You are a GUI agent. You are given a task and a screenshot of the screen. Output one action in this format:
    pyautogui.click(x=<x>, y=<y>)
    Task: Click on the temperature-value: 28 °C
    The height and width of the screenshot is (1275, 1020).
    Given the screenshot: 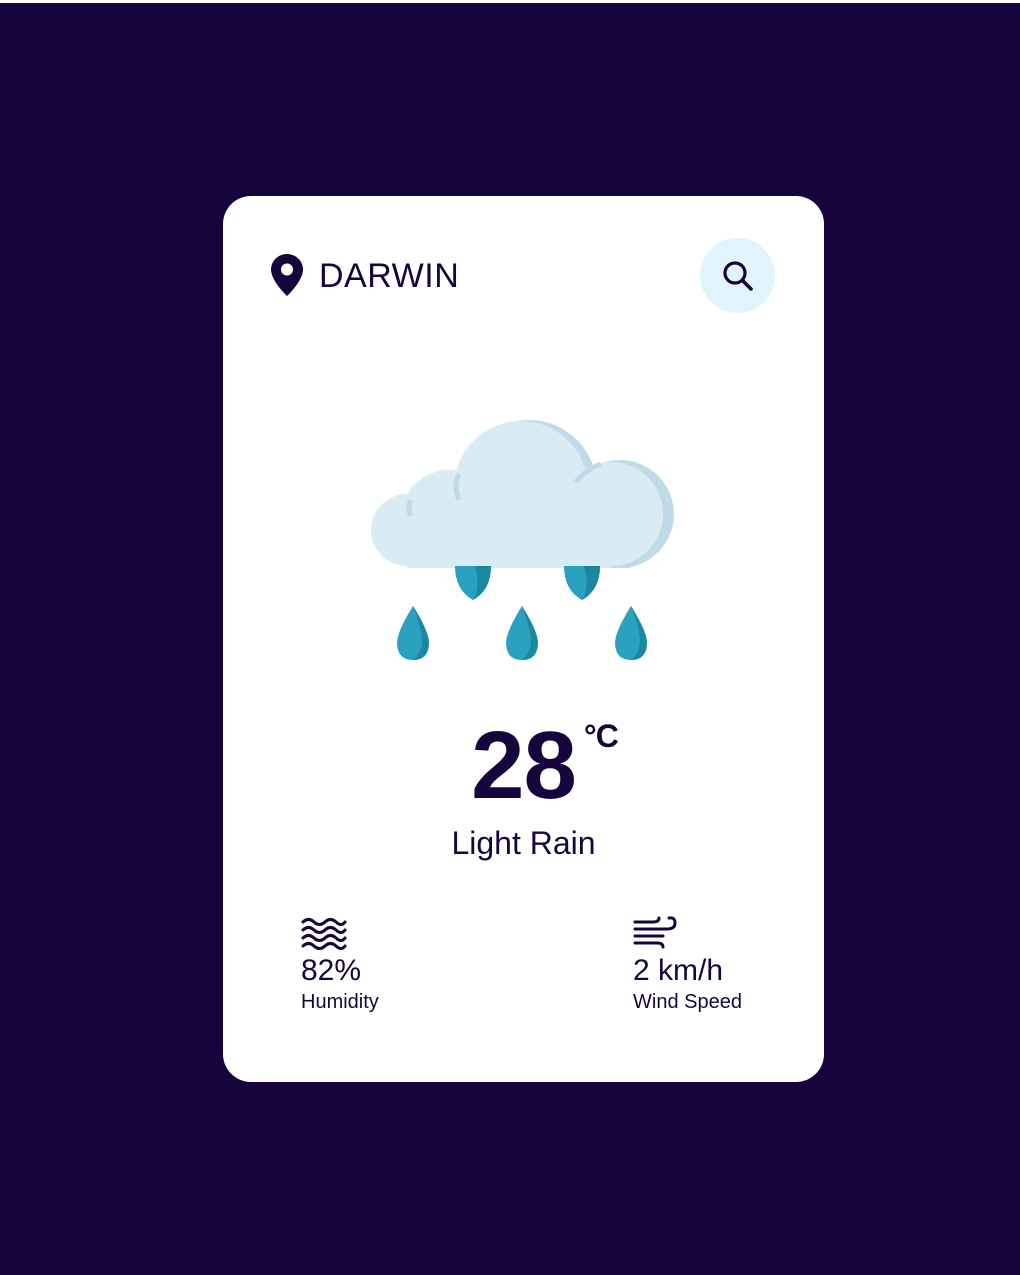 What is the action you would take?
    pyautogui.click(x=545, y=765)
    